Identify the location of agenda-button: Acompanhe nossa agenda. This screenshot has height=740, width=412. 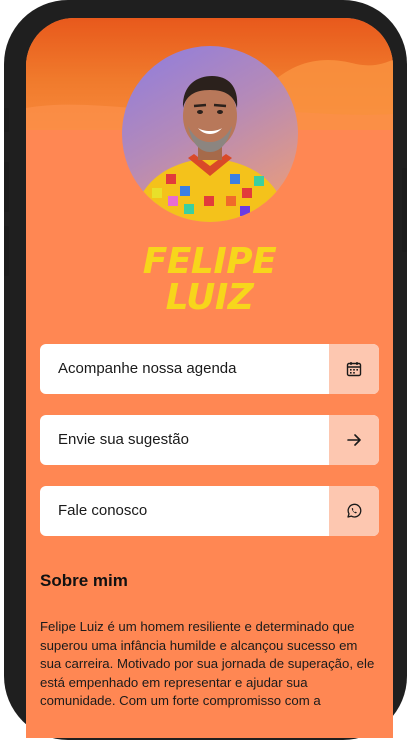
(209, 369).